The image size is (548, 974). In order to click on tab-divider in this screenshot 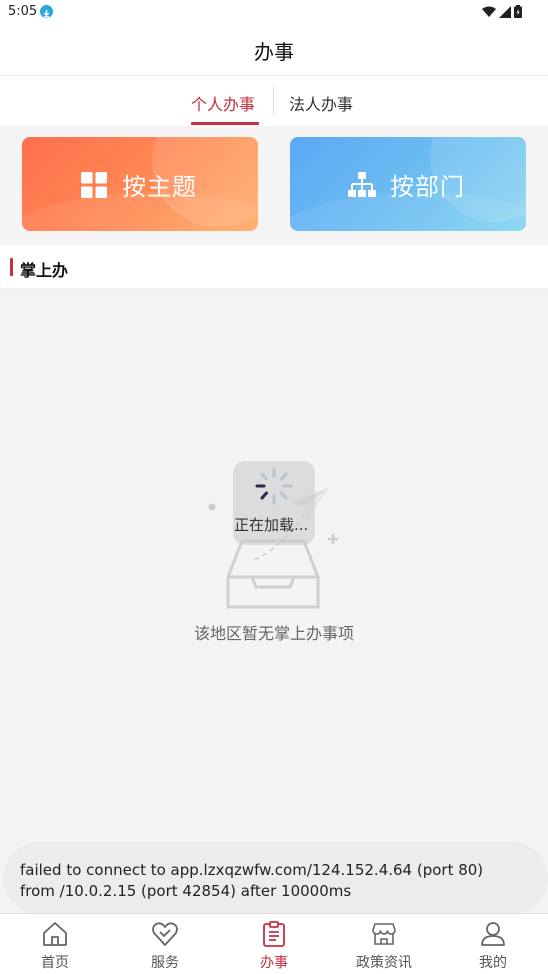, I will do `click(273, 101)`.